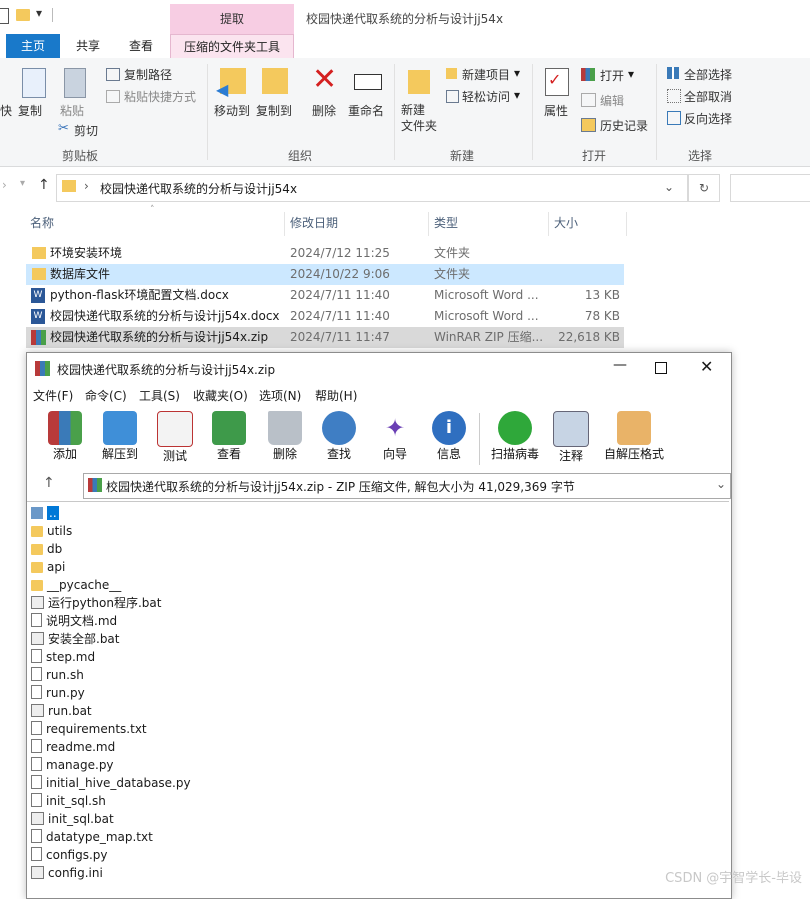 The width and height of the screenshot is (810, 899). I want to click on new-item-dropdown-icon: ▾, so click(517, 73).